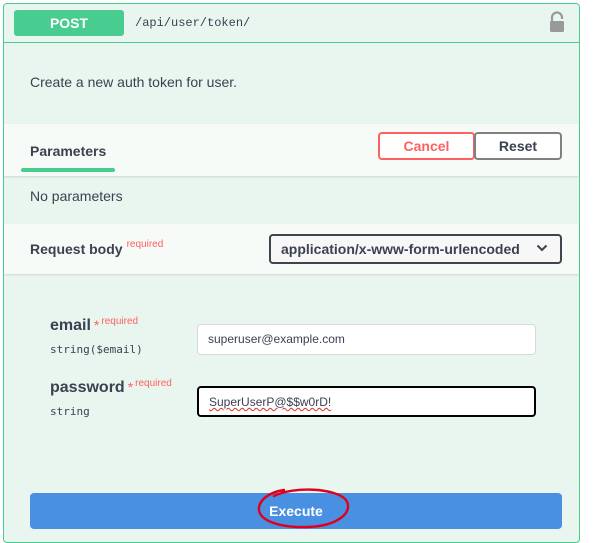 This screenshot has width=594, height=543. I want to click on reset-button: Reset, so click(518, 146).